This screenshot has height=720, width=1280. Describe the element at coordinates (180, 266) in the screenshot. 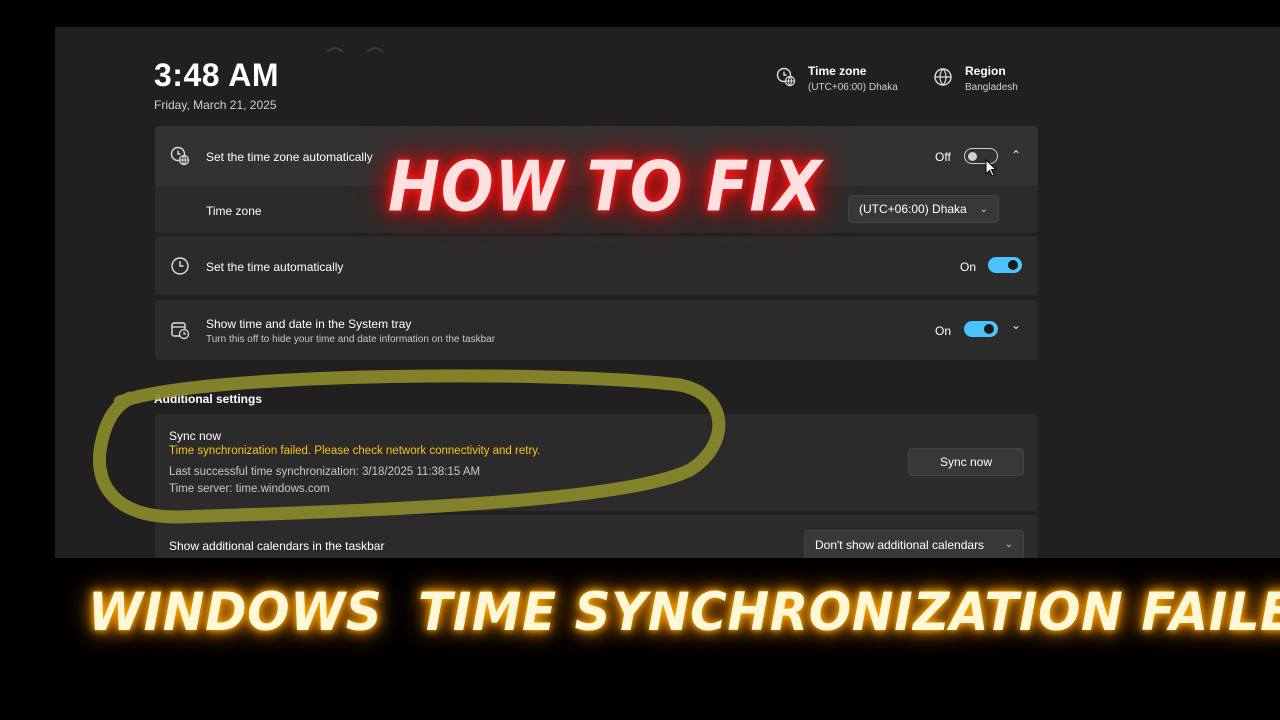

I see `clock-icon` at that location.